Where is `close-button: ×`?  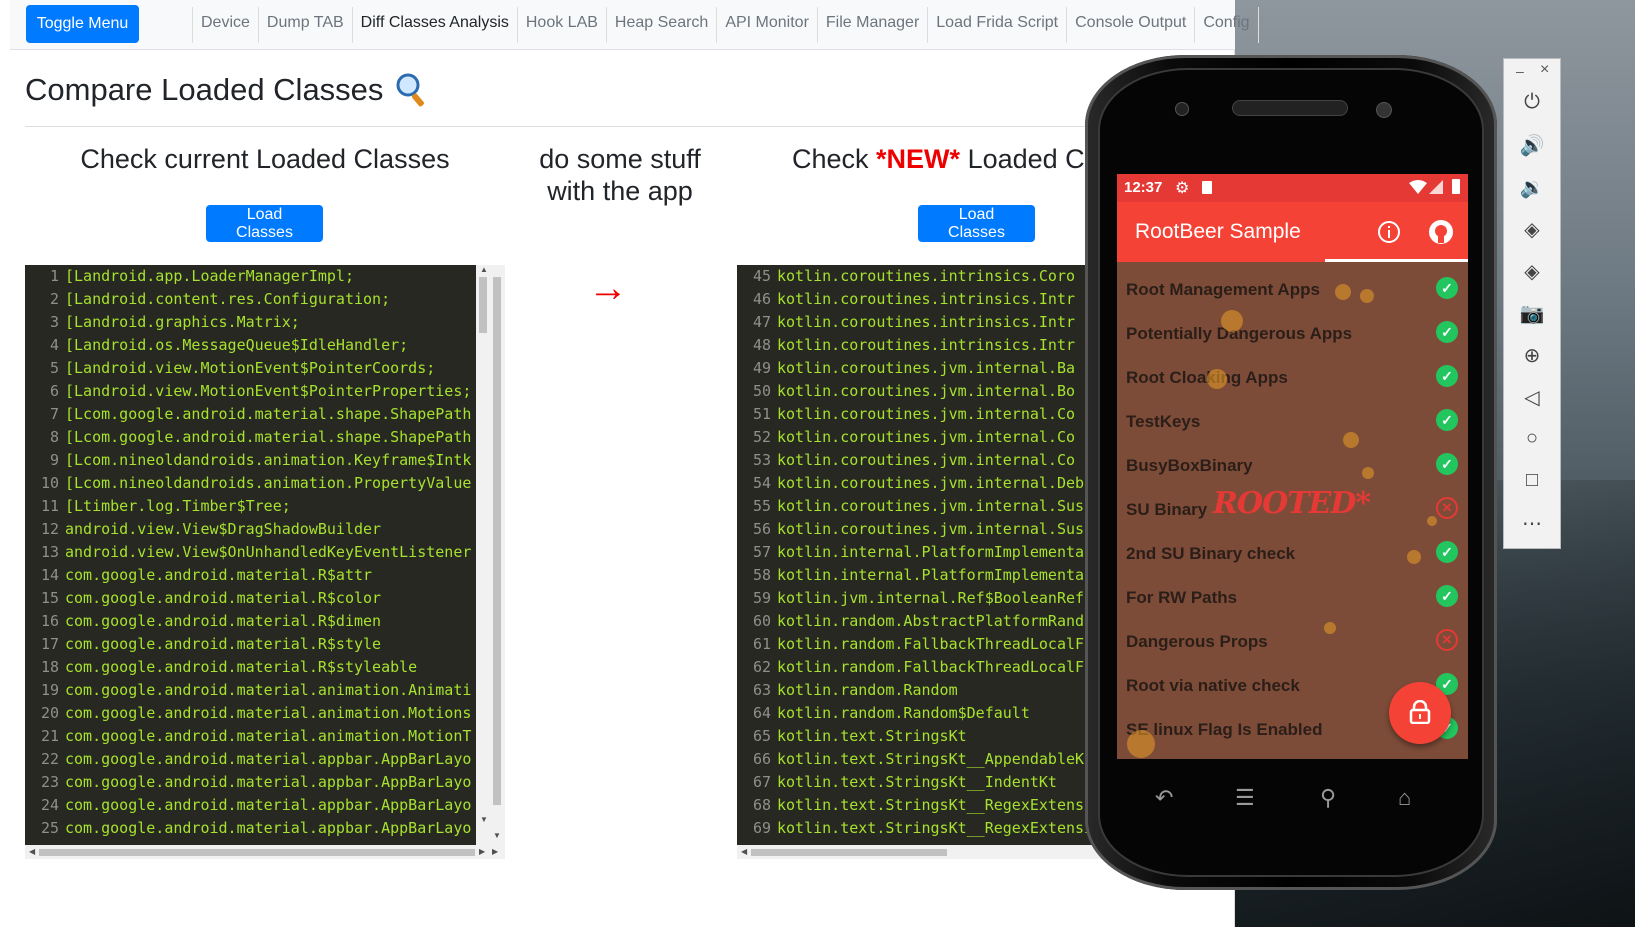
close-button: × is located at coordinates (1544, 70).